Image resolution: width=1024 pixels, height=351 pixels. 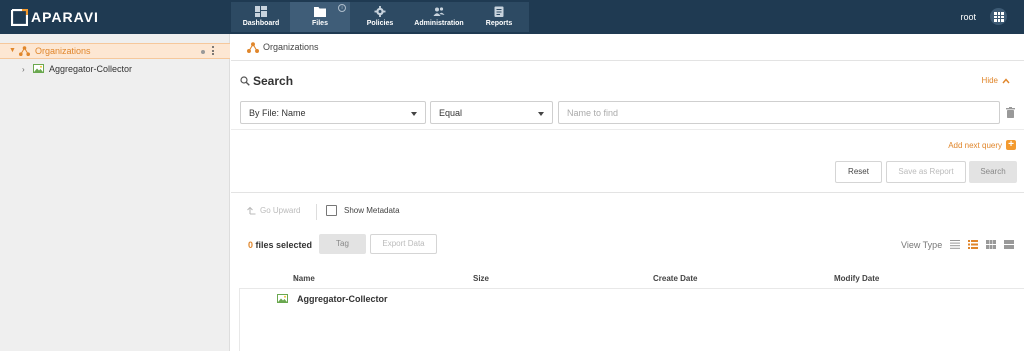 What do you see at coordinates (922, 245) in the screenshot?
I see `view-type-label: View Type` at bounding box center [922, 245].